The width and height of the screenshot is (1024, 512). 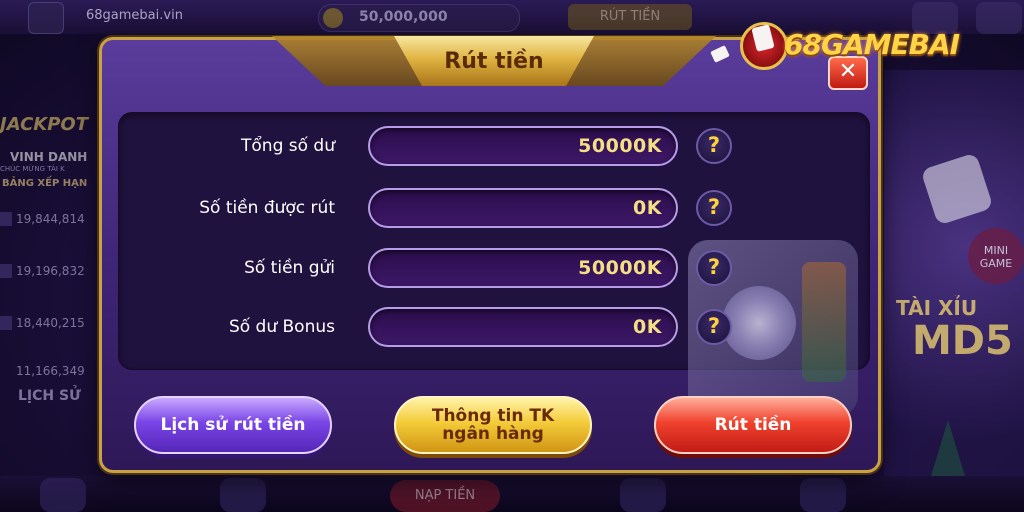 What do you see at coordinates (630, 17) in the screenshot?
I see `top-withdraw-button: RÚT TIỀN` at bounding box center [630, 17].